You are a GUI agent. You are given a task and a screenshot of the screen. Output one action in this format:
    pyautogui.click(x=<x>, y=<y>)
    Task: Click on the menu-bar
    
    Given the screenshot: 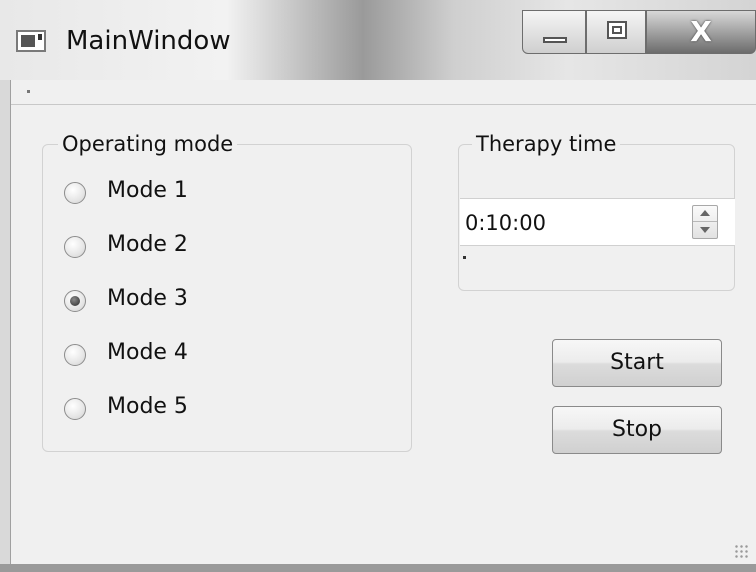 What is the action you would take?
    pyautogui.click(x=383, y=92)
    